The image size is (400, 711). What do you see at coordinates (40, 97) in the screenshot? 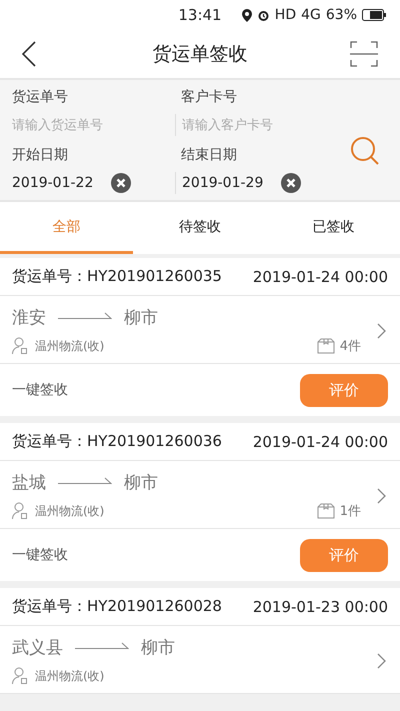
I see `field-label: 货运单号` at bounding box center [40, 97].